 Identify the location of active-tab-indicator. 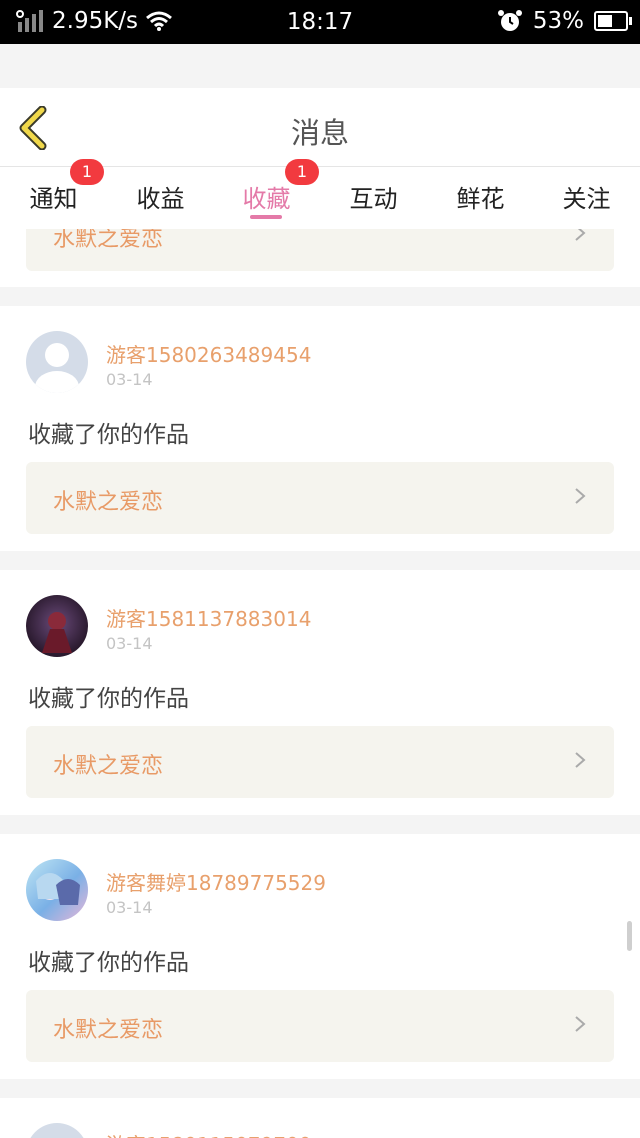
(266, 217).